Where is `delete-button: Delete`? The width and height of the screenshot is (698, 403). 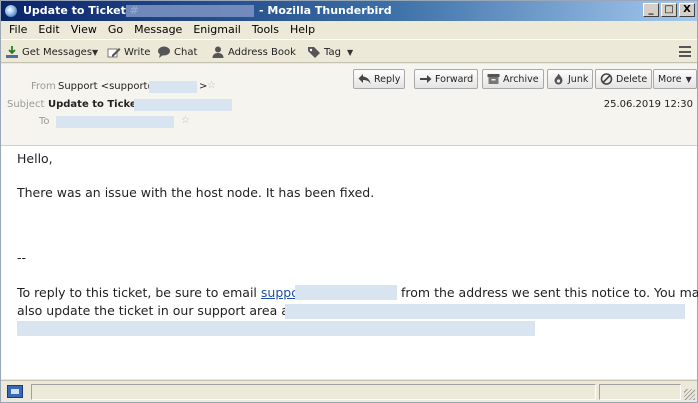 delete-button: Delete is located at coordinates (624, 79).